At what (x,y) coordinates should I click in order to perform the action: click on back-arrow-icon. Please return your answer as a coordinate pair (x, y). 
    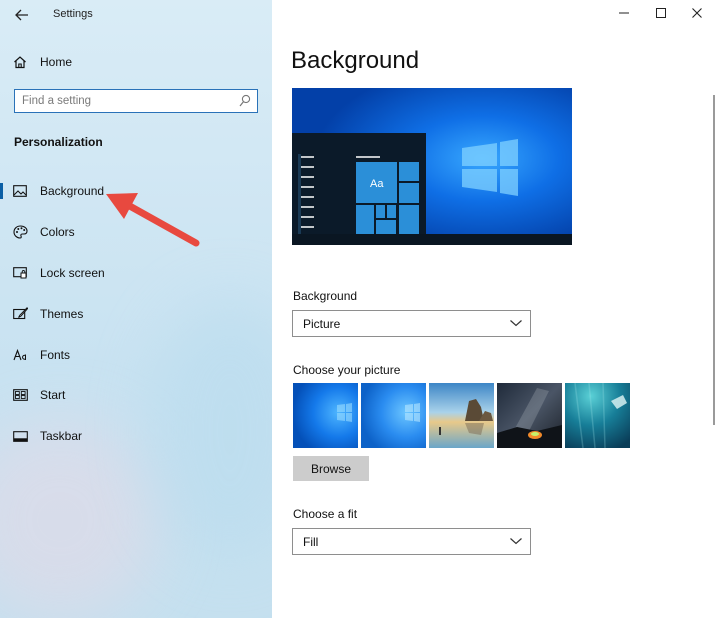
    Looking at the image, I should click on (21, 15).